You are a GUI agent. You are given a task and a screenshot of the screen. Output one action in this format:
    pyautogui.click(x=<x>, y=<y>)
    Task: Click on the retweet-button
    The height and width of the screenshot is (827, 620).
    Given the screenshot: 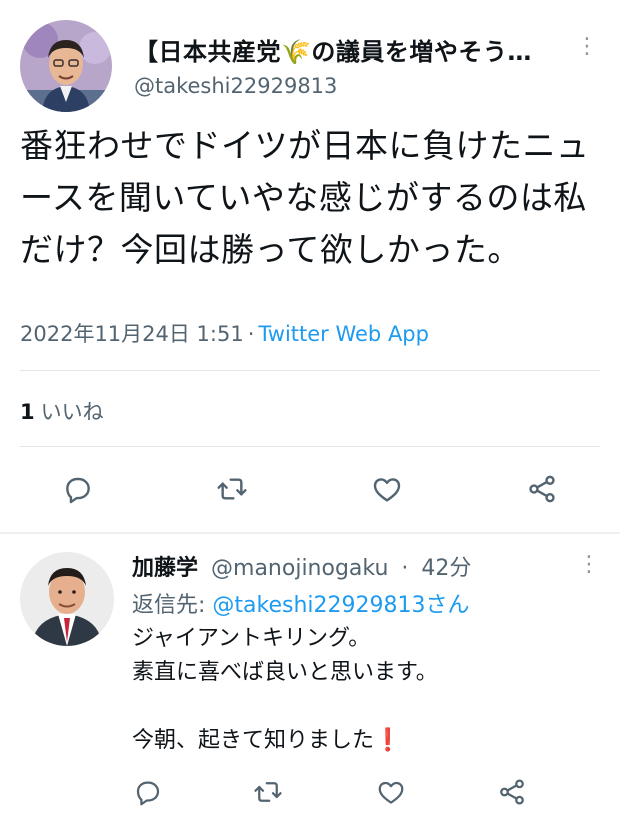 What is the action you would take?
    pyautogui.click(x=232, y=489)
    